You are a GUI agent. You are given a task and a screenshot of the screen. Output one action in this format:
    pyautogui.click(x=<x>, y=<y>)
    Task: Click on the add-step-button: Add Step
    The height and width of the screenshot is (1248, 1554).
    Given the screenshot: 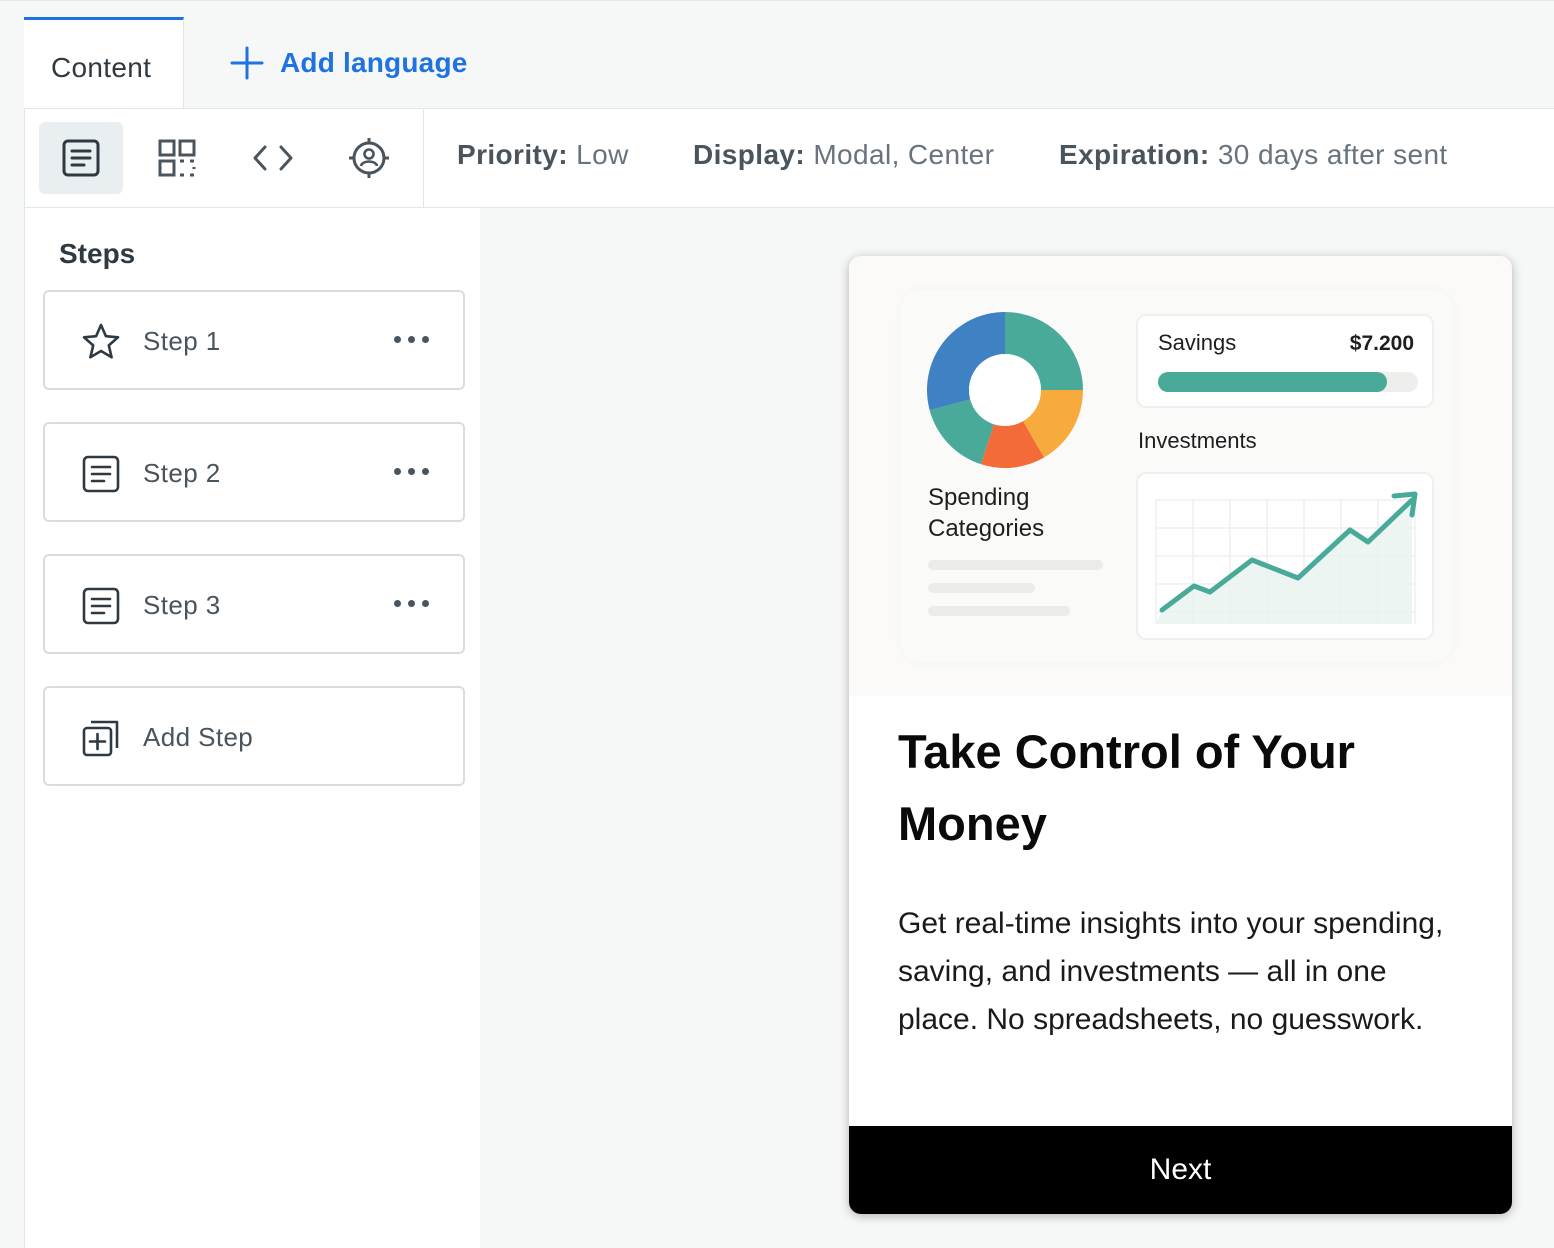 What is the action you would take?
    pyautogui.click(x=254, y=736)
    